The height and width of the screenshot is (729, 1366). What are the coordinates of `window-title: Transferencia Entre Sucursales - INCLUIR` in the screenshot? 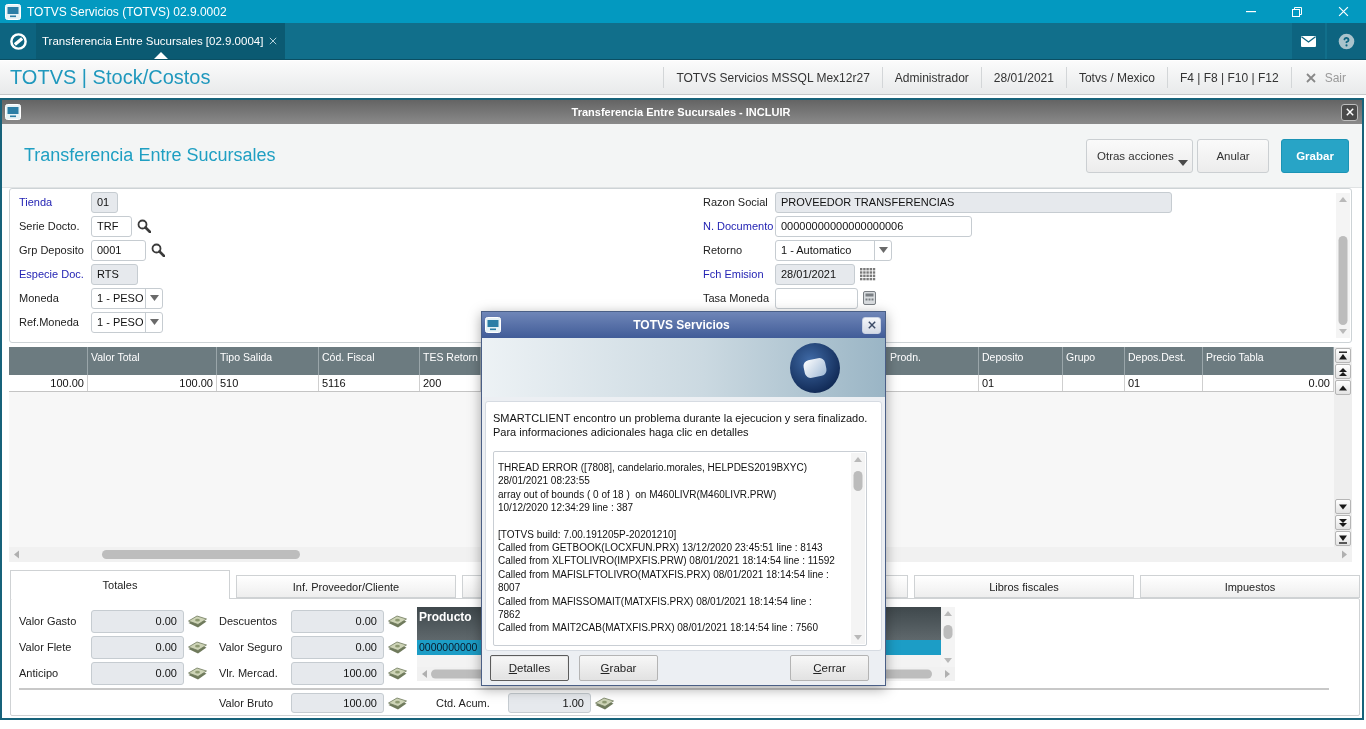 It's located at (681, 112).